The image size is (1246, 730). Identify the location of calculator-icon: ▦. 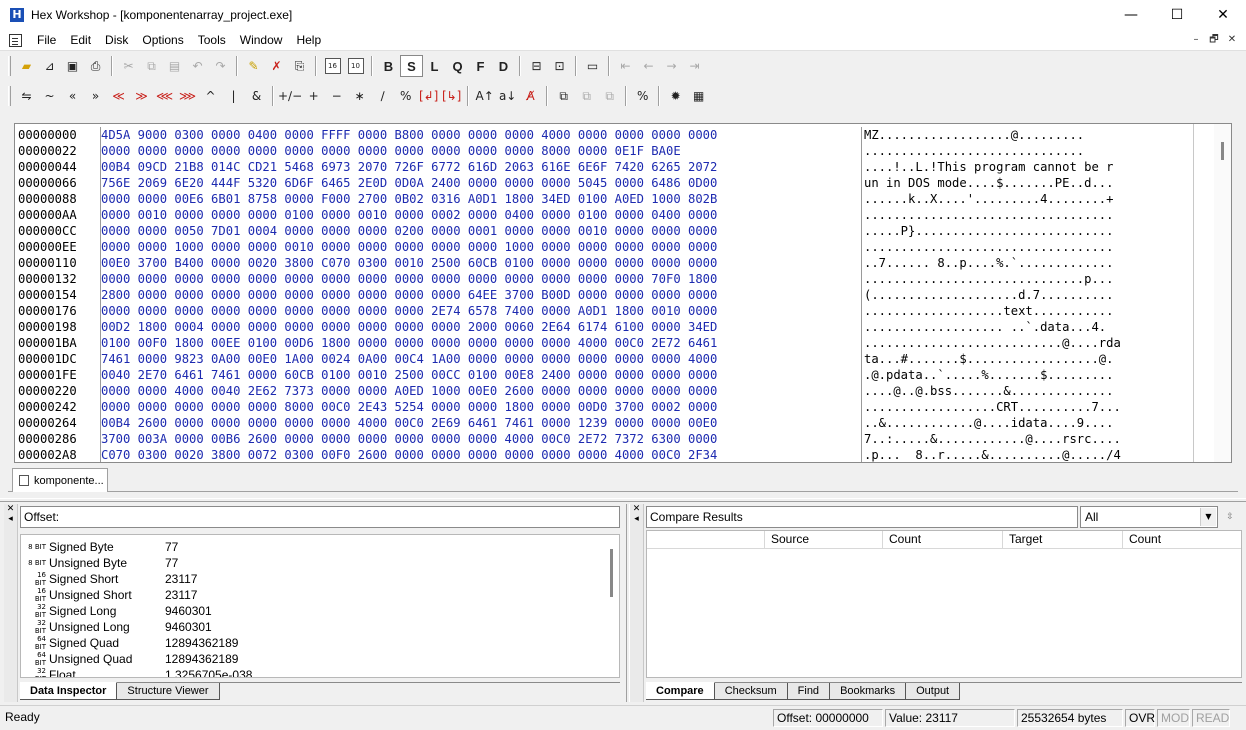
(698, 96).